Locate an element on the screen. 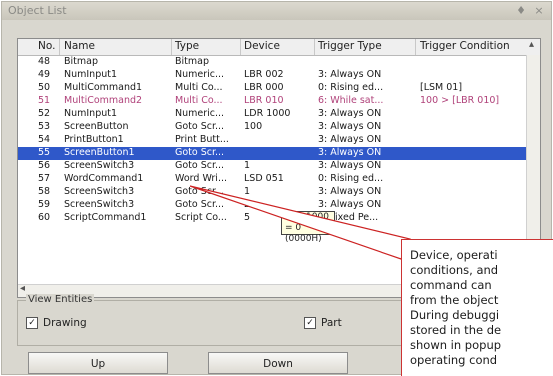  cell-device: LBR 002 is located at coordinates (264, 74).